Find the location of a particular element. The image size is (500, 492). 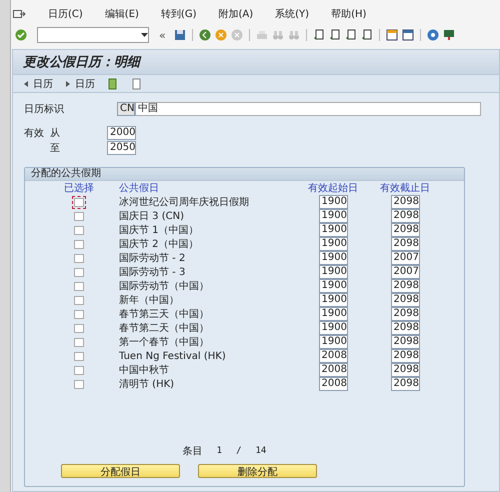

menu-item: 系统(Y) is located at coordinates (292, 14).